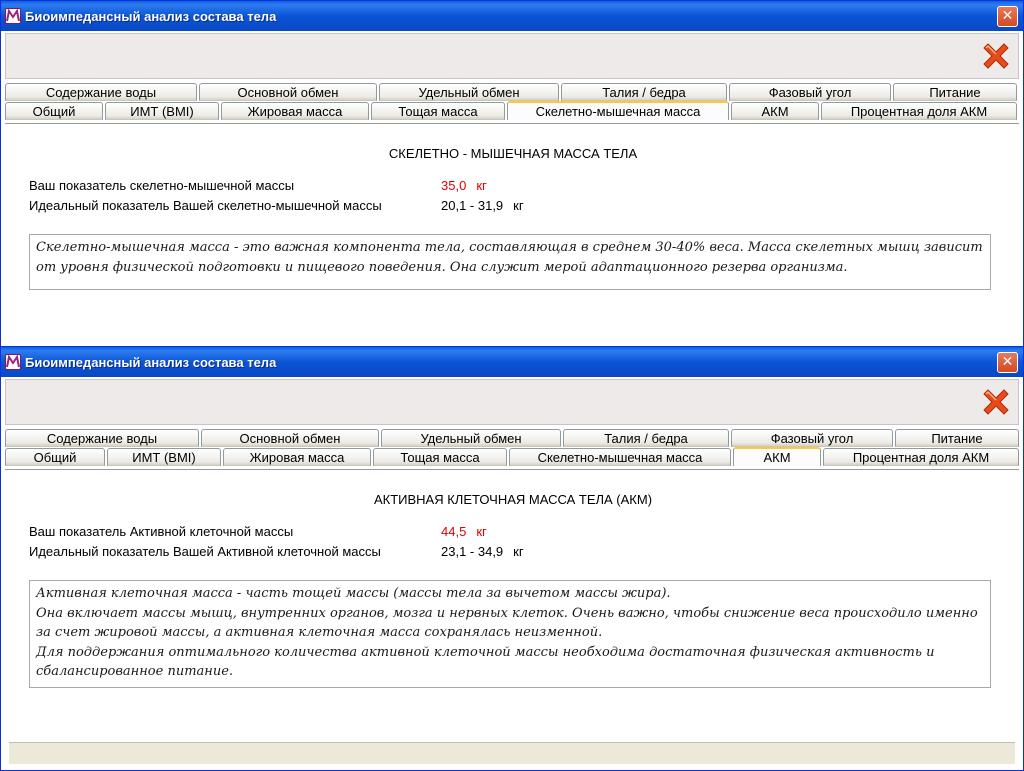 This screenshot has height=771, width=1024. Describe the element at coordinates (512, 753) in the screenshot. I see `status-bar` at that location.